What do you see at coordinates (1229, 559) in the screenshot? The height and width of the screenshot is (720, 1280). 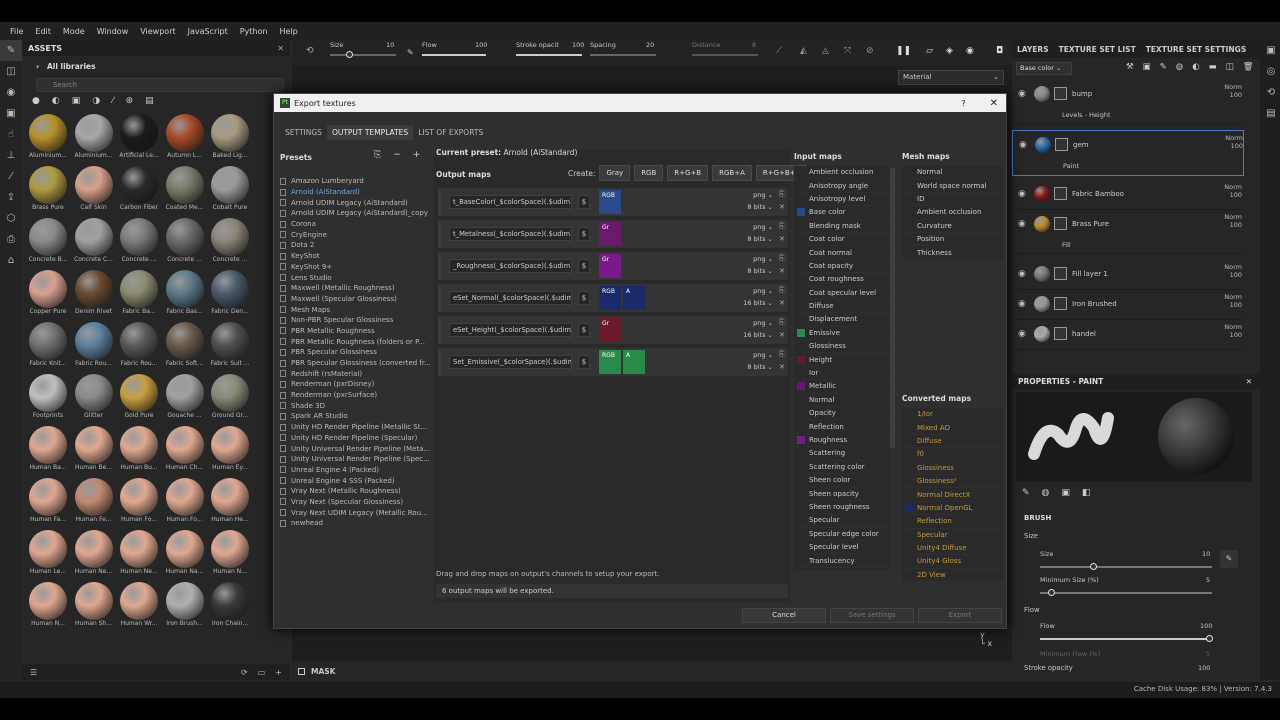 I see `pen-pressure-icon: ✎` at bounding box center [1229, 559].